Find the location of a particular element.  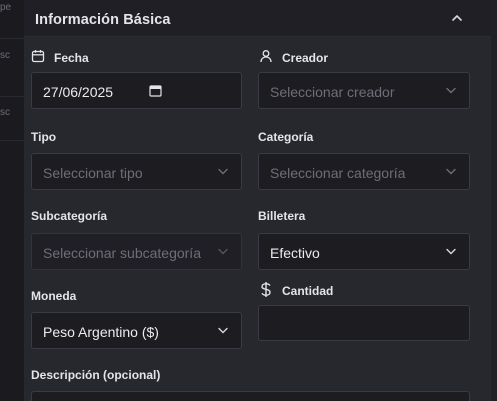

billetera-label: Billetera is located at coordinates (282, 216).